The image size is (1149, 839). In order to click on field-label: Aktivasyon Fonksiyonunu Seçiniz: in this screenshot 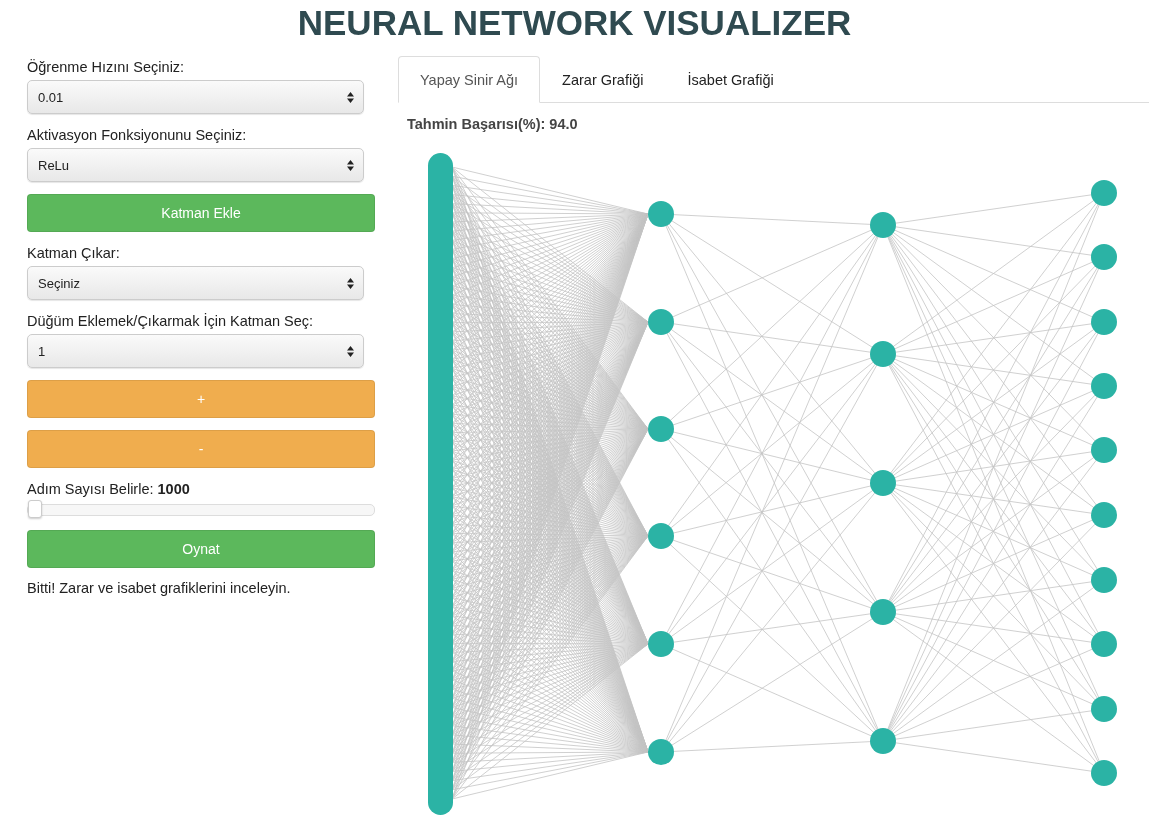, I will do `click(137, 135)`.